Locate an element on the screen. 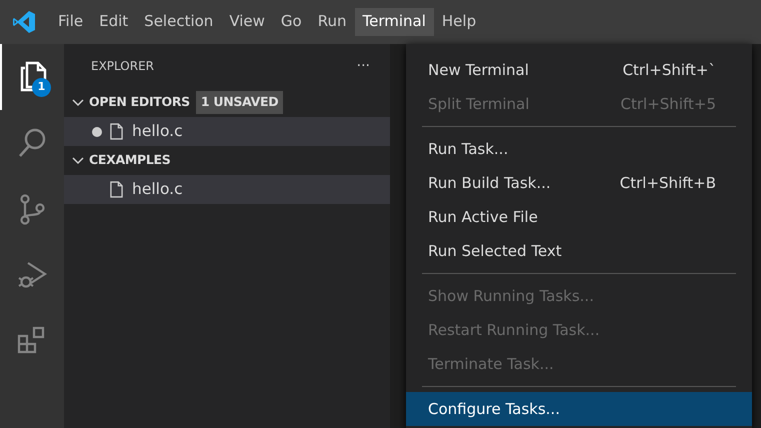 This screenshot has height=428, width=761. menu-item: Help is located at coordinates (459, 22).